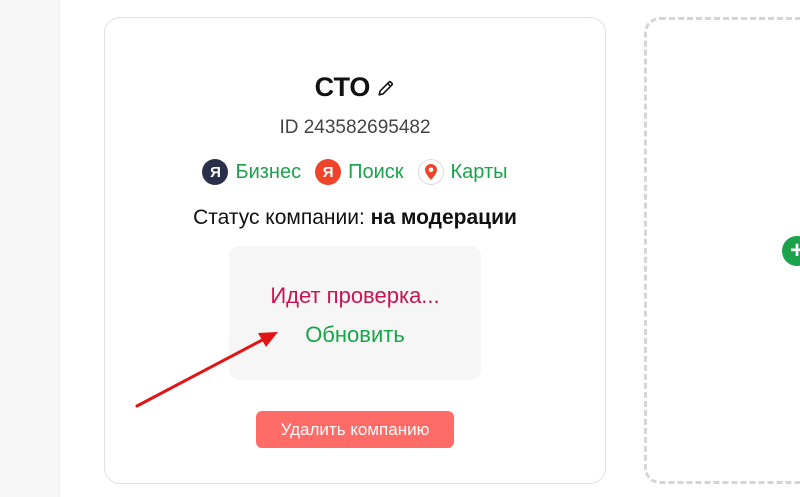 The height and width of the screenshot is (497, 800). I want to click on yandex-search-link: Я Поиск, so click(359, 172).